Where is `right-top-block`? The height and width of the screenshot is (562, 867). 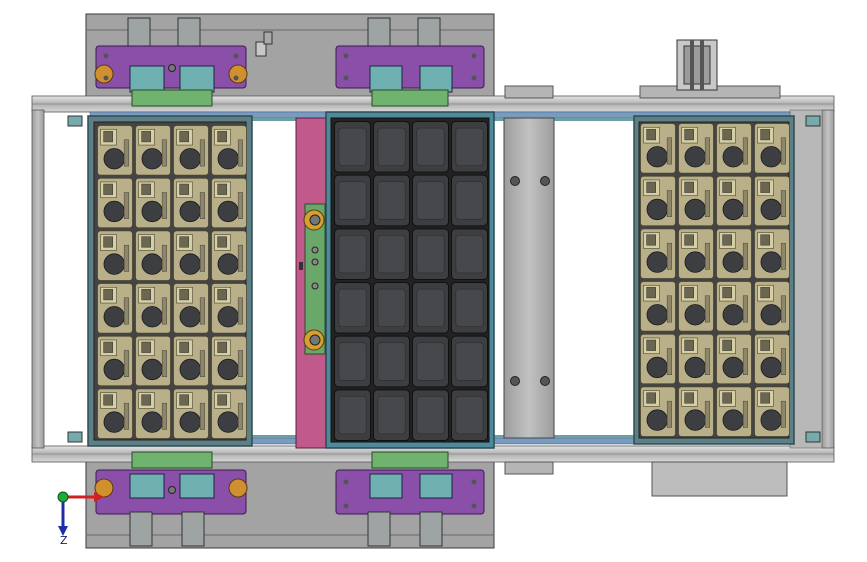
right-top-block is located at coordinates (529, 92).